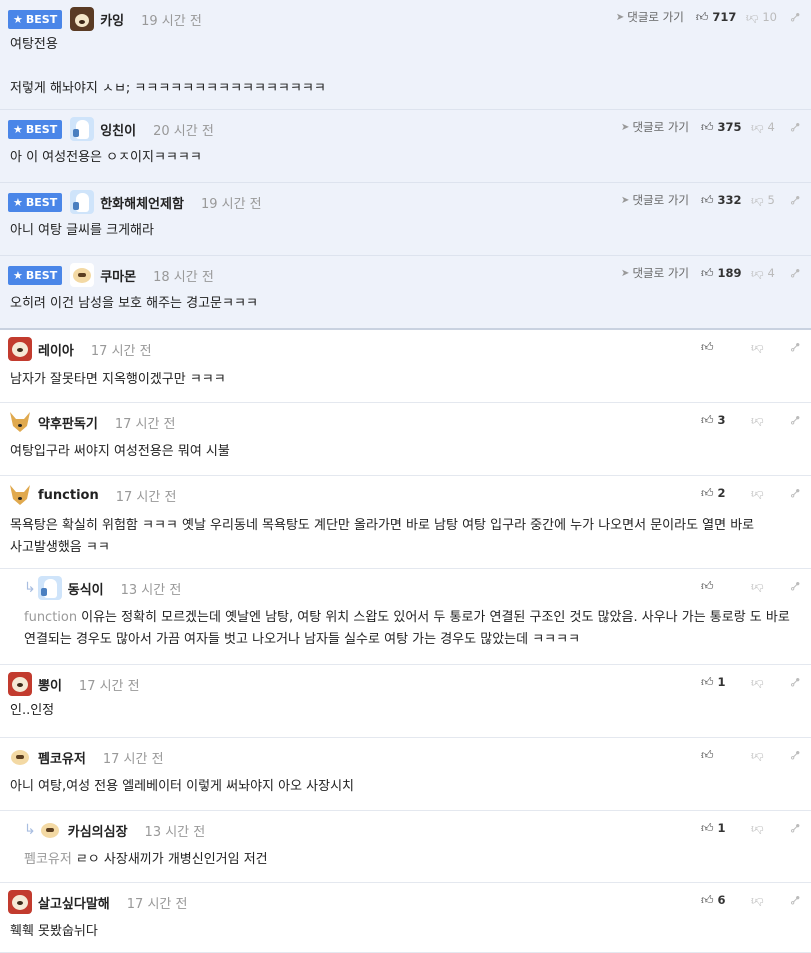  Describe the element at coordinates (74, 902) in the screenshot. I see `nickname: 살고싶다말해` at that location.